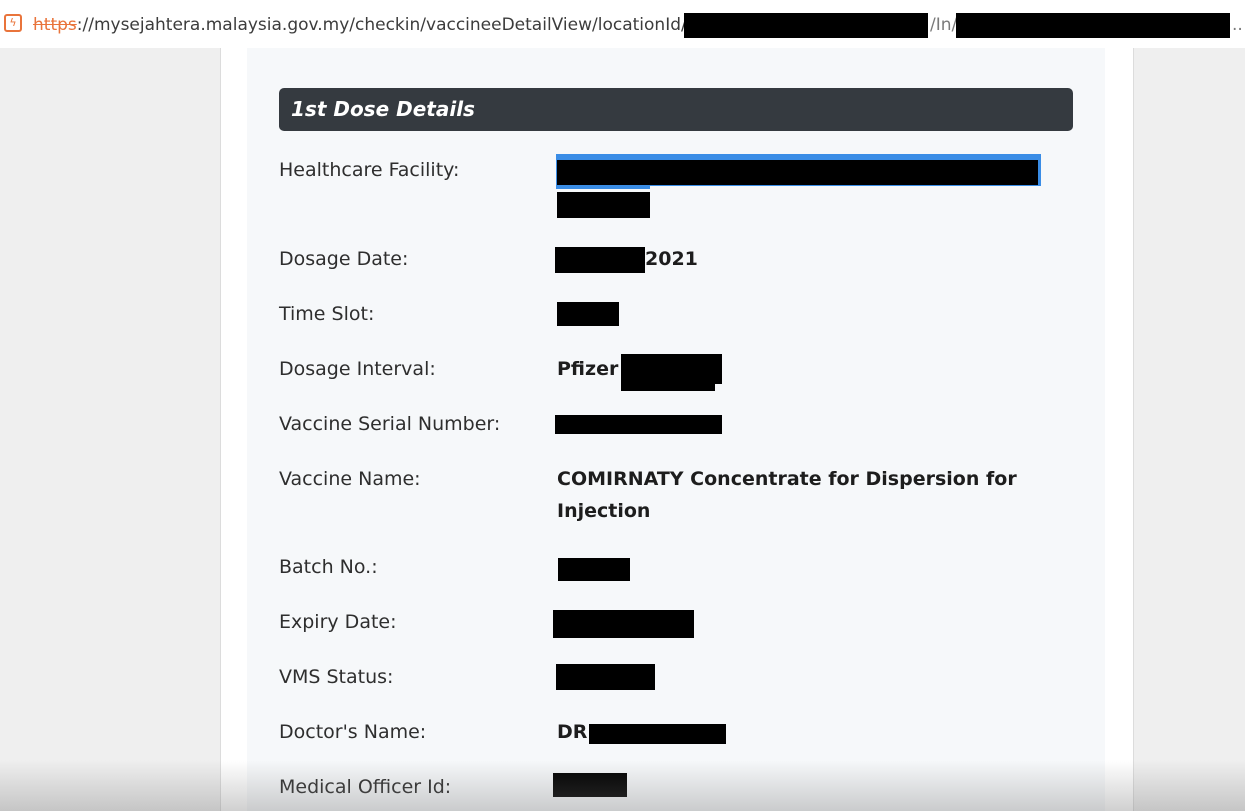 The image size is (1245, 811). What do you see at coordinates (1237, 25) in the screenshot?
I see `url-ellipsis: ..` at bounding box center [1237, 25].